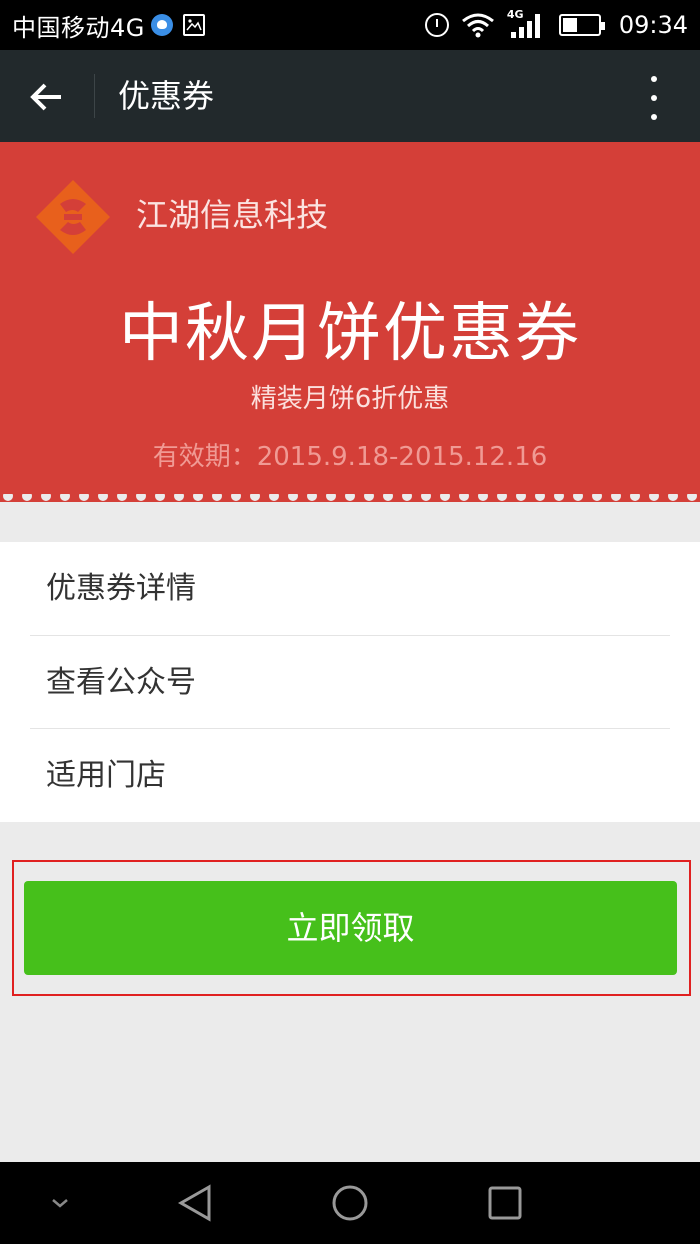  I want to click on battery-icon, so click(581, 25).